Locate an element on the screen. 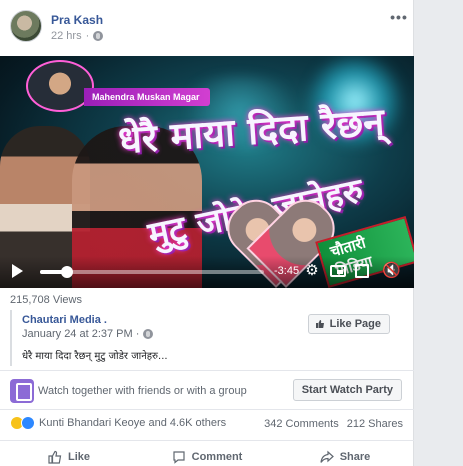 The height and width of the screenshot is (466, 463). watch-party-icon is located at coordinates (22, 391).